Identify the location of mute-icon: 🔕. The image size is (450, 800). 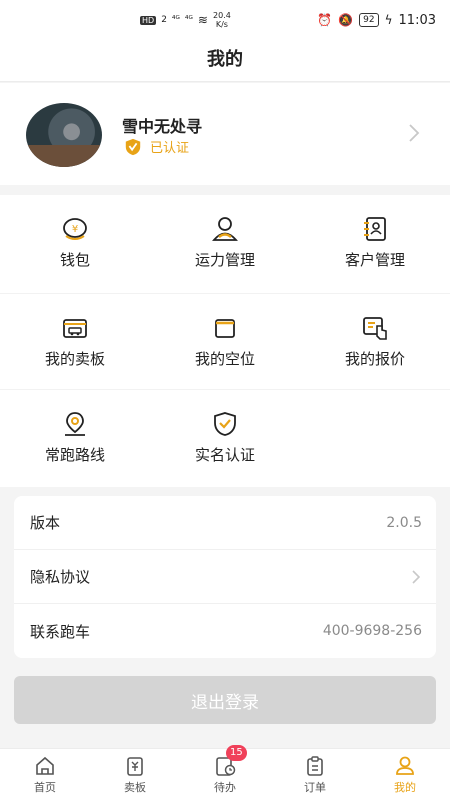
(346, 20).